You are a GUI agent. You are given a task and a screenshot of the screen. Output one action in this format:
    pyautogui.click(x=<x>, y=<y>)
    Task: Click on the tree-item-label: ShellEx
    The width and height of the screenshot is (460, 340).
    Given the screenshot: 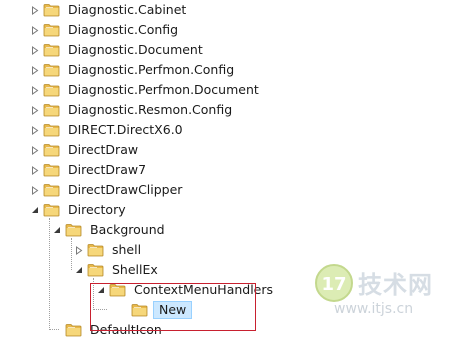 What is the action you would take?
    pyautogui.click(x=135, y=269)
    